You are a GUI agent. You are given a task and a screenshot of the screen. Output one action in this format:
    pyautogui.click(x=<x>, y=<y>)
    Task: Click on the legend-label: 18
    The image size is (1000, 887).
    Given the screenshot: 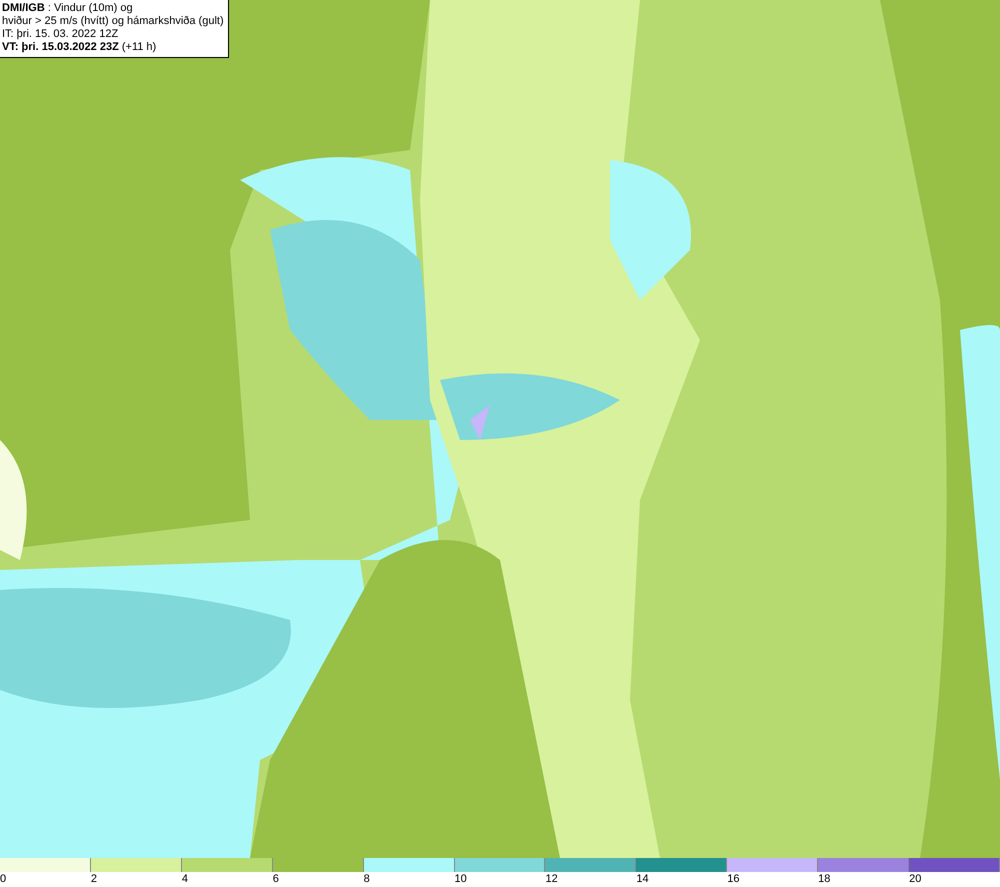 What is the action you would take?
    pyautogui.click(x=824, y=879)
    